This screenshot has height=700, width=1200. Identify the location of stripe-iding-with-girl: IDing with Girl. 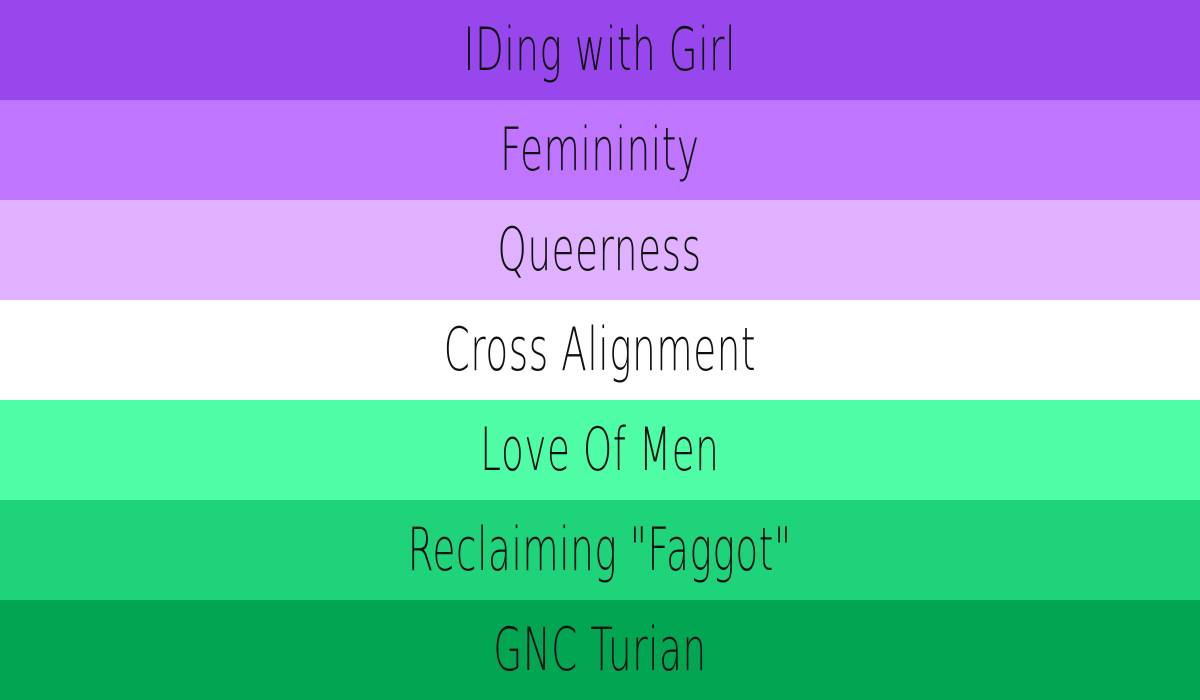
(600, 50).